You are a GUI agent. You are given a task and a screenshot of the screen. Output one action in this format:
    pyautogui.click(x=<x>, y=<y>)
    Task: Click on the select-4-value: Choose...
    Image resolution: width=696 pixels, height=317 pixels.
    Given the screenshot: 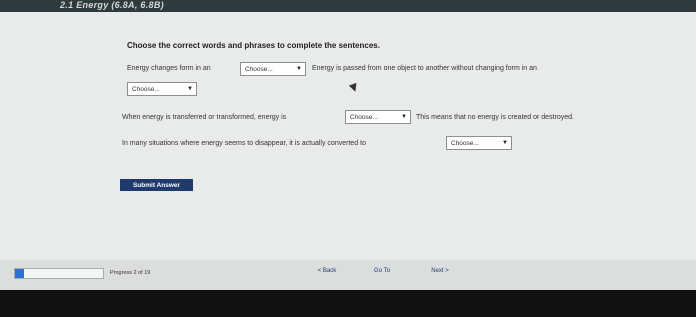 What is the action you would take?
    pyautogui.click(x=465, y=143)
    